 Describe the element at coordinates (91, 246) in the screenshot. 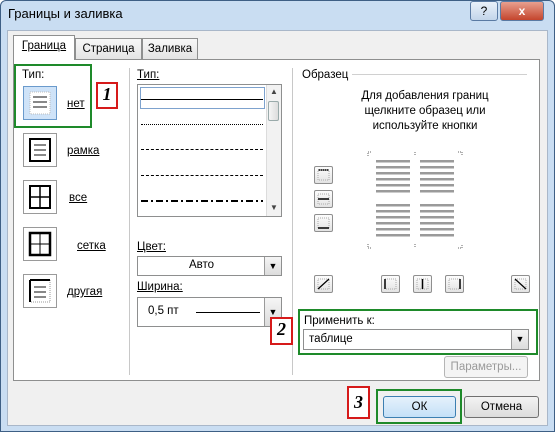

I see `setting-grid-label: сетка` at that location.